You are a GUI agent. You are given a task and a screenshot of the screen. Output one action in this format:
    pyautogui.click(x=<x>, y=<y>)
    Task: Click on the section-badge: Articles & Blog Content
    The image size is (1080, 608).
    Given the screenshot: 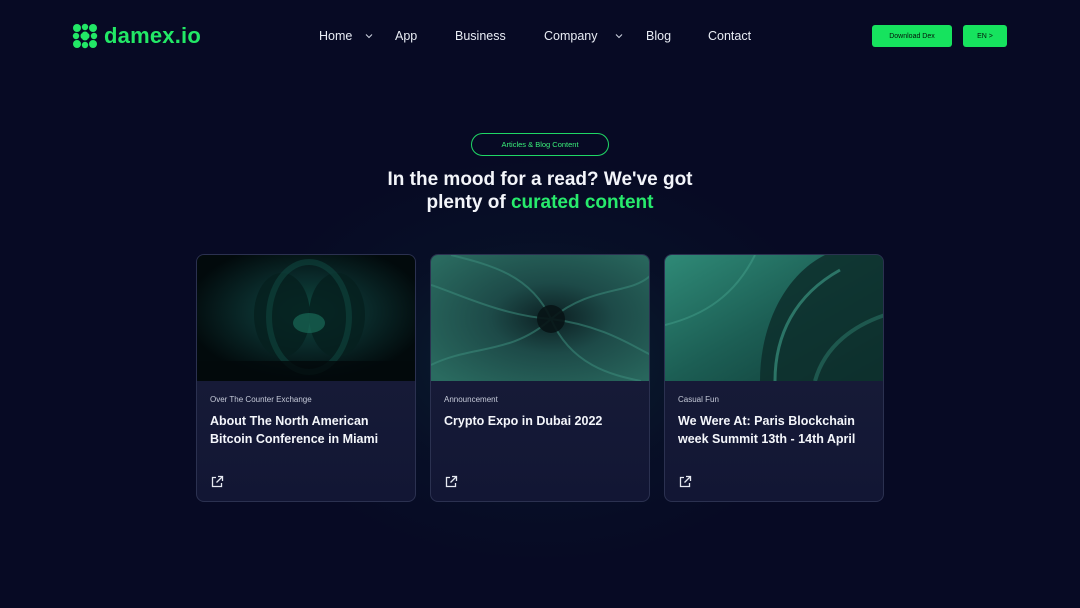 What is the action you would take?
    pyautogui.click(x=540, y=144)
    